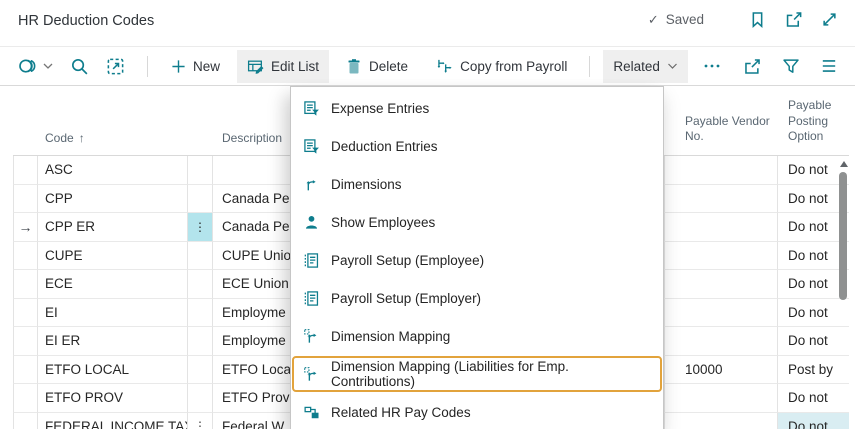 The image size is (855, 429). Describe the element at coordinates (477, 108) in the screenshot. I see `menu-item-expense-entries: Expense Entries` at that location.